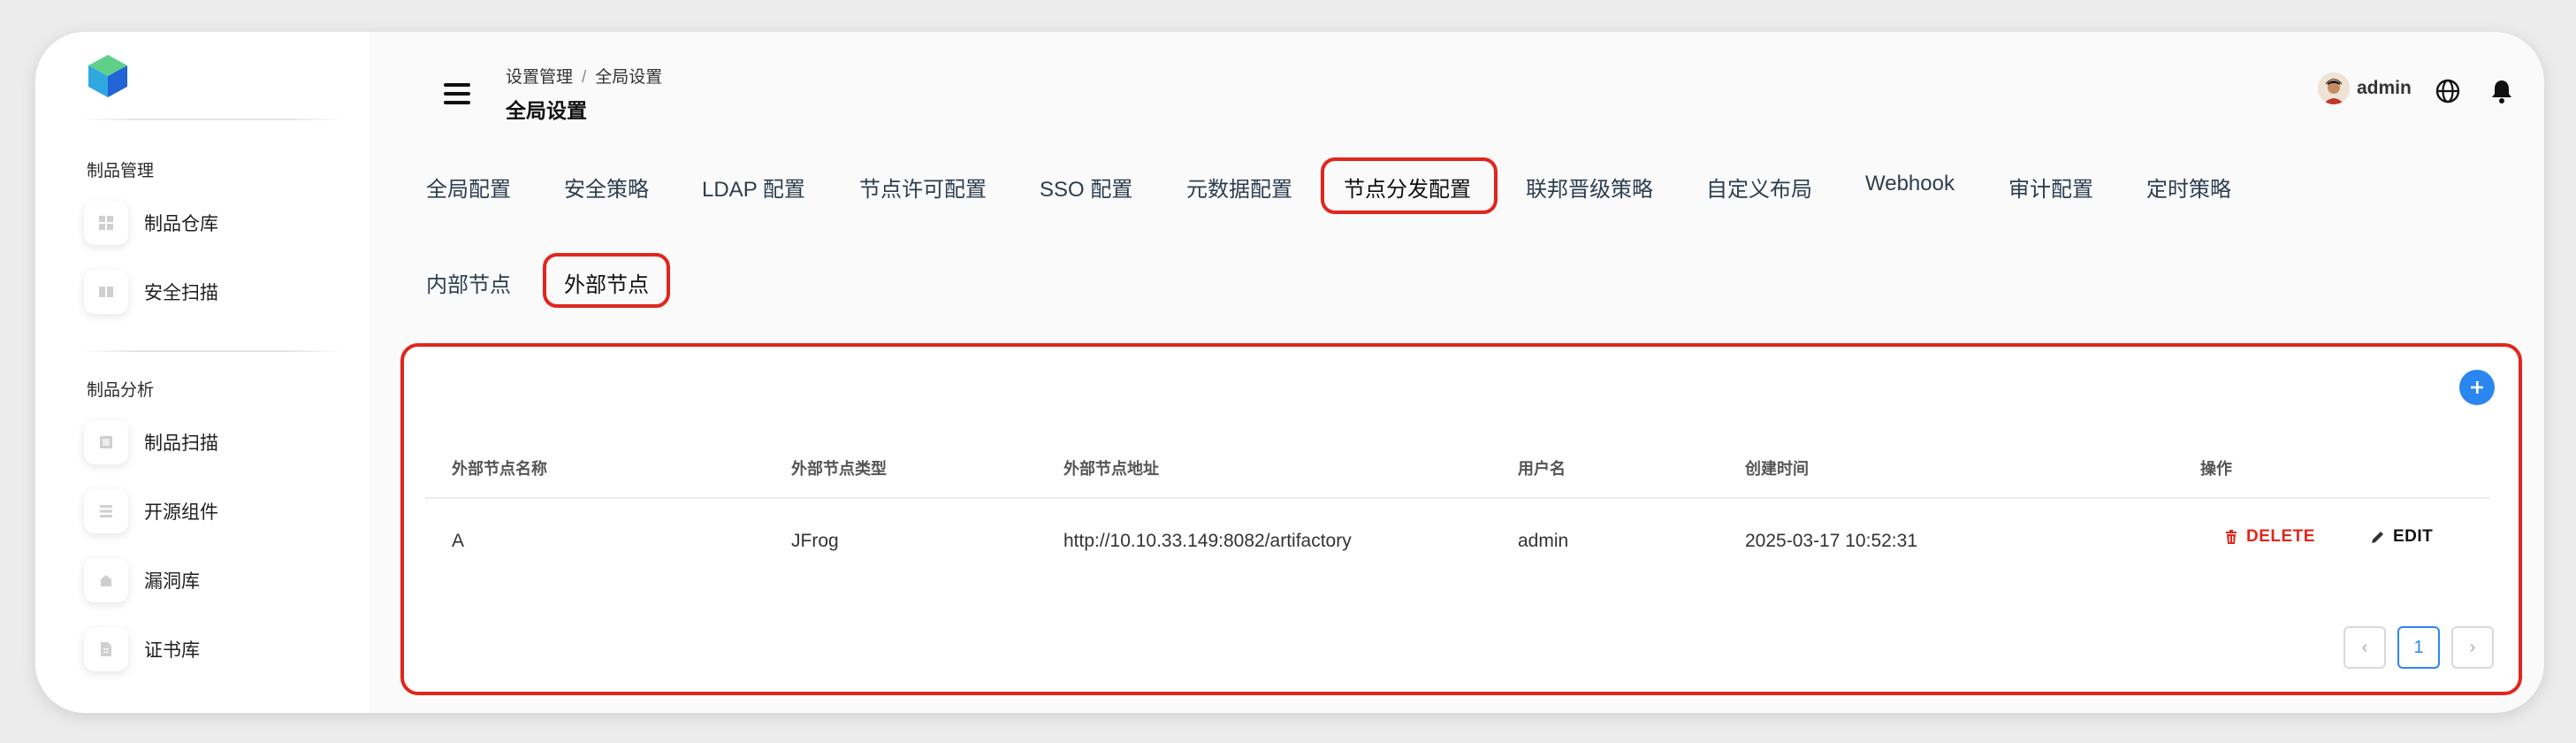 The image size is (2576, 743). What do you see at coordinates (468, 282) in the screenshot?
I see `subtab-internal-nodes: 内部节点` at bounding box center [468, 282].